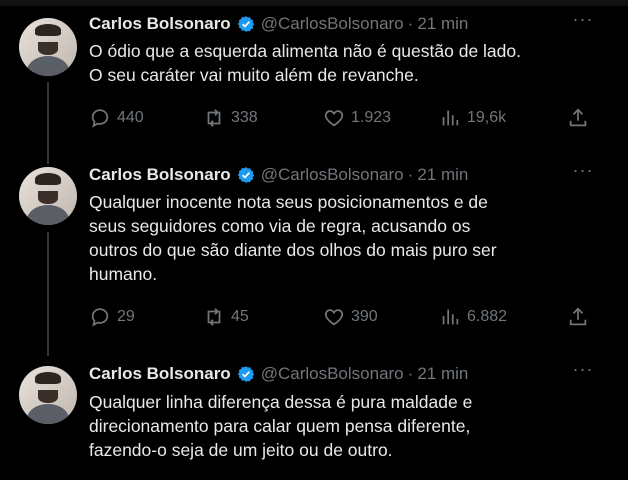  Describe the element at coordinates (371, 117) in the screenshot. I see `like-count: 1.923` at that location.